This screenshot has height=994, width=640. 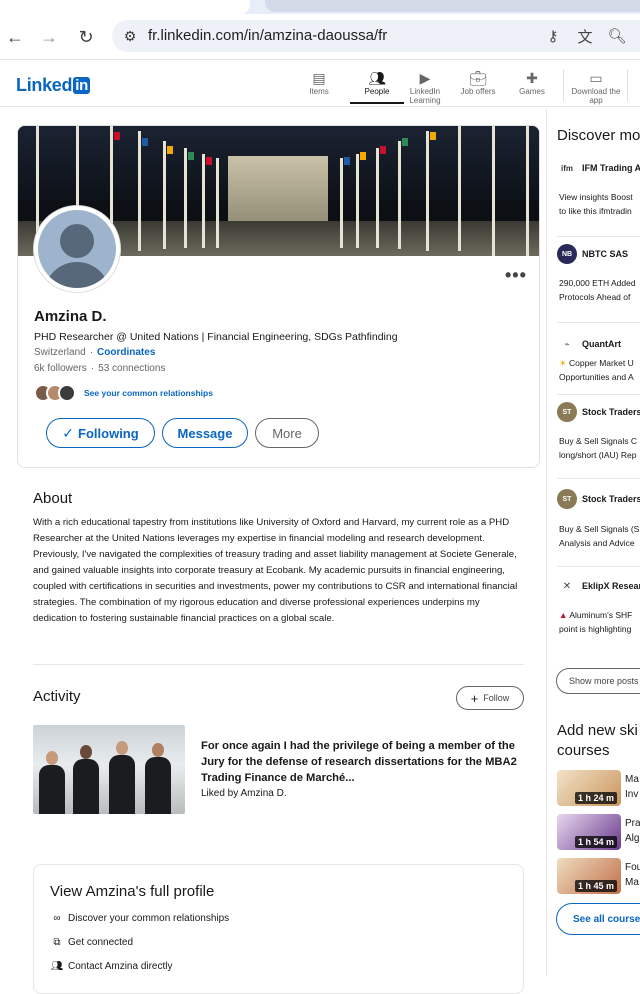 I want to click on about-heading: About, so click(x=53, y=498).